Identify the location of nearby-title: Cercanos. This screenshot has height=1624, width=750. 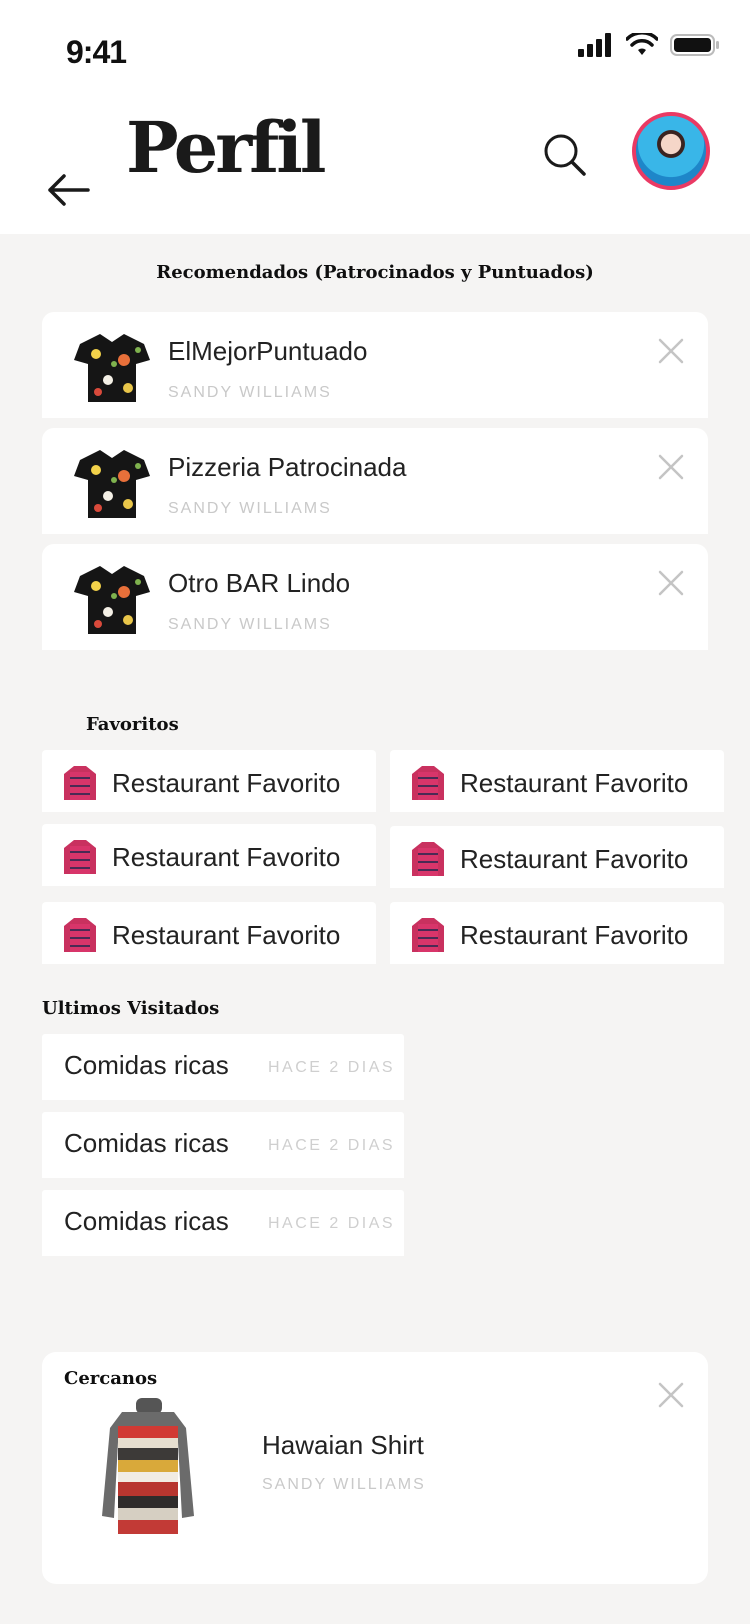
(111, 1378).